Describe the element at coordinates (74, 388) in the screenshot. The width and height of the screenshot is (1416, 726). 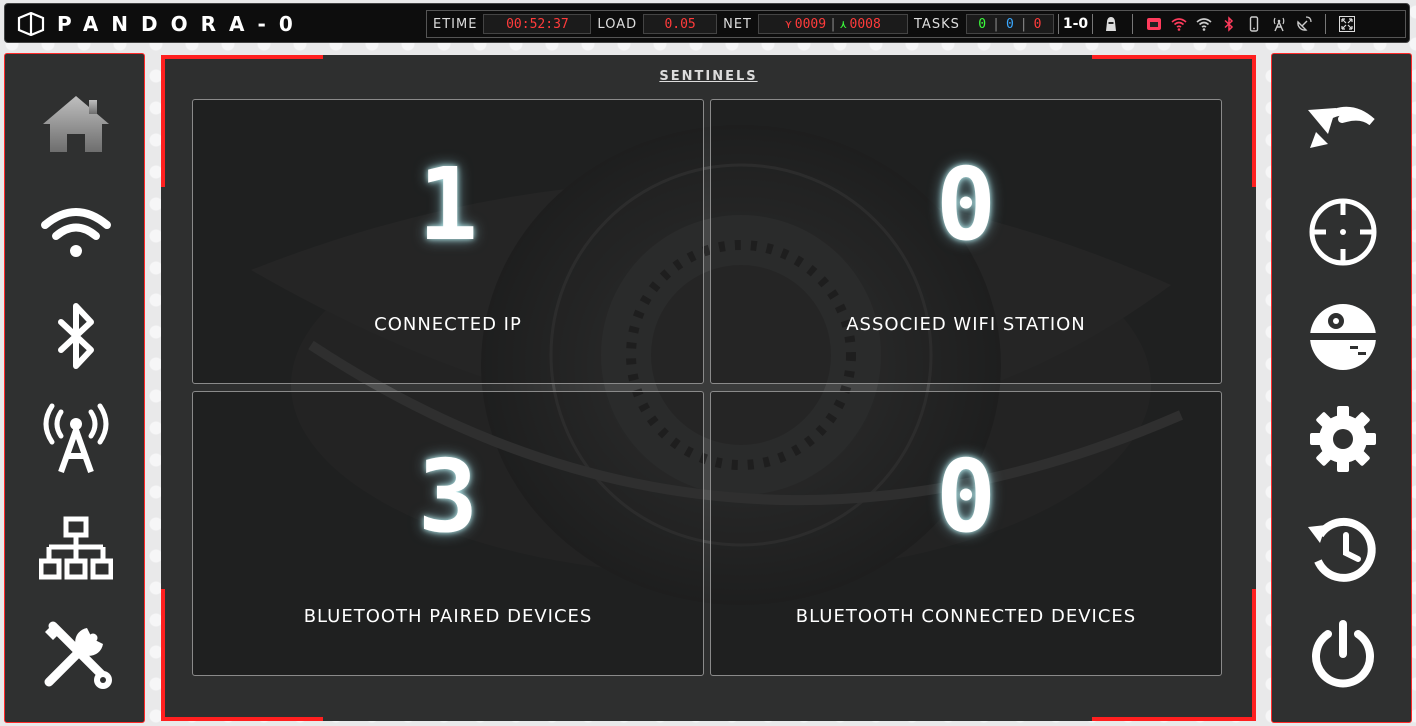
I see `left-sidebar` at that location.